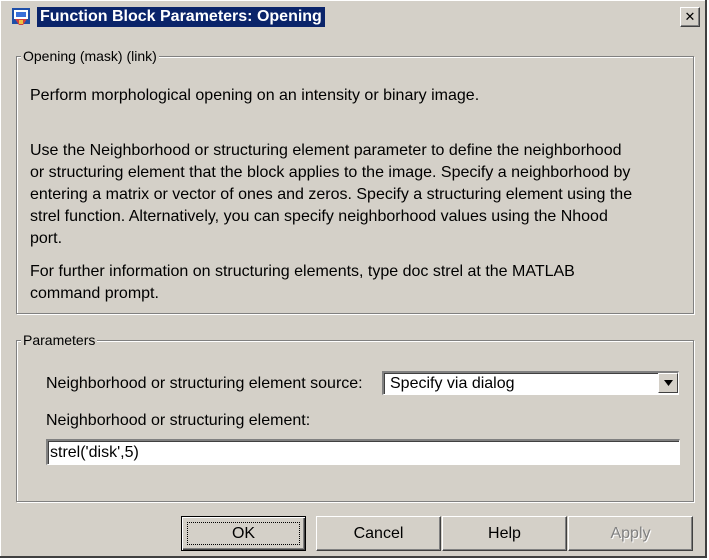 This screenshot has height=560, width=709. I want to click on simulink-block-icon, so click(21, 16).